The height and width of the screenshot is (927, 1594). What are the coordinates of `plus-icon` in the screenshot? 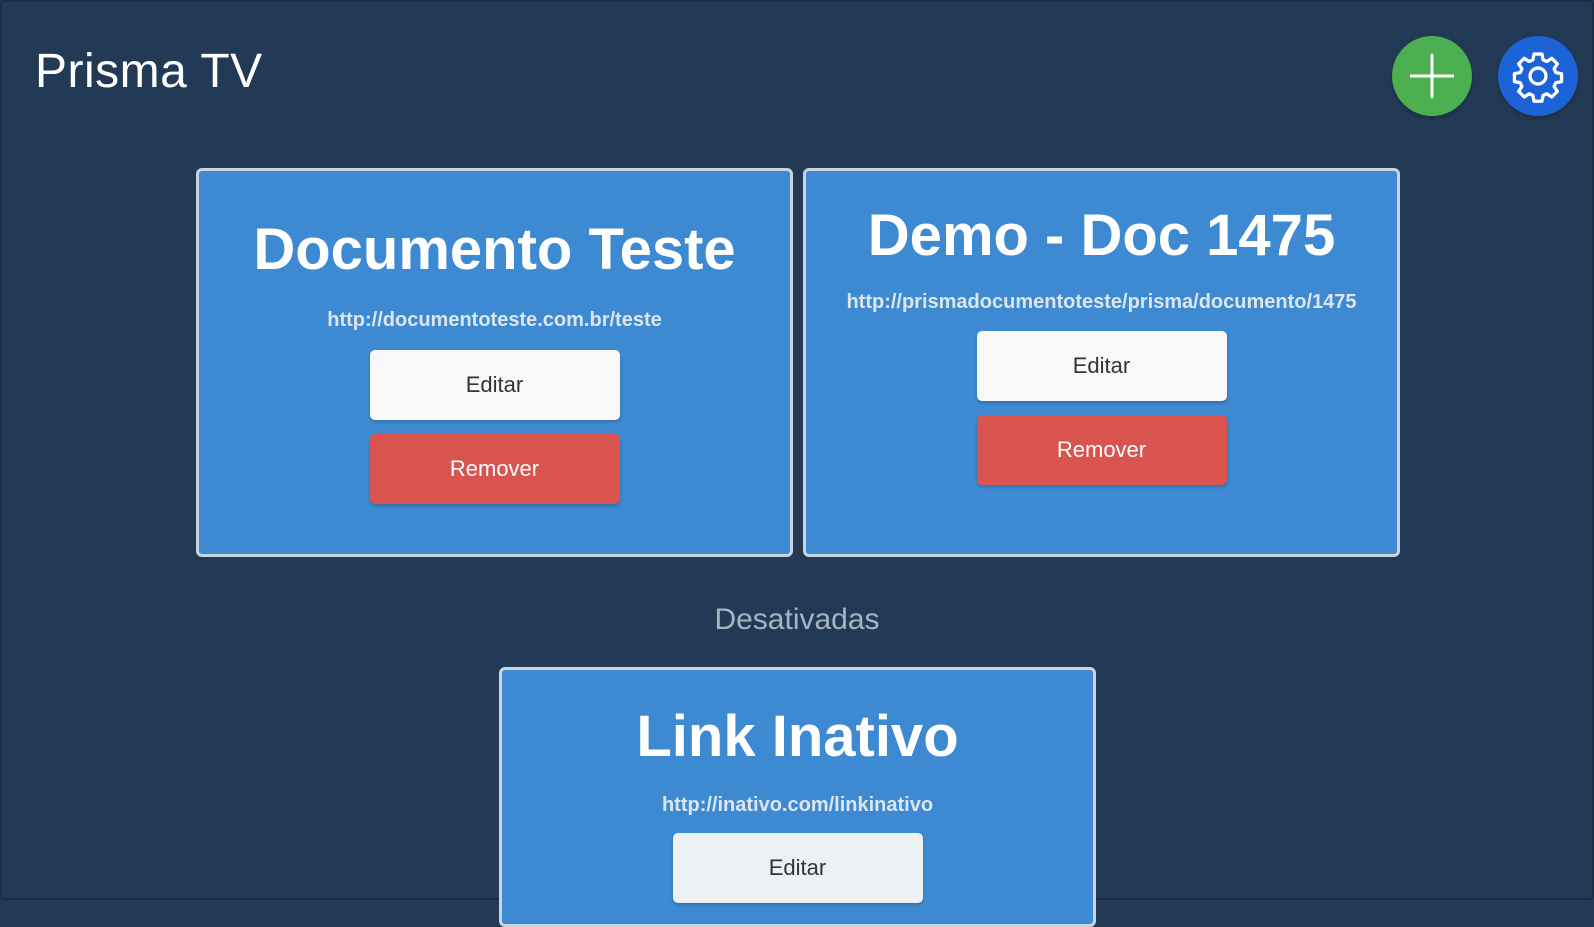 It's located at (1432, 76).